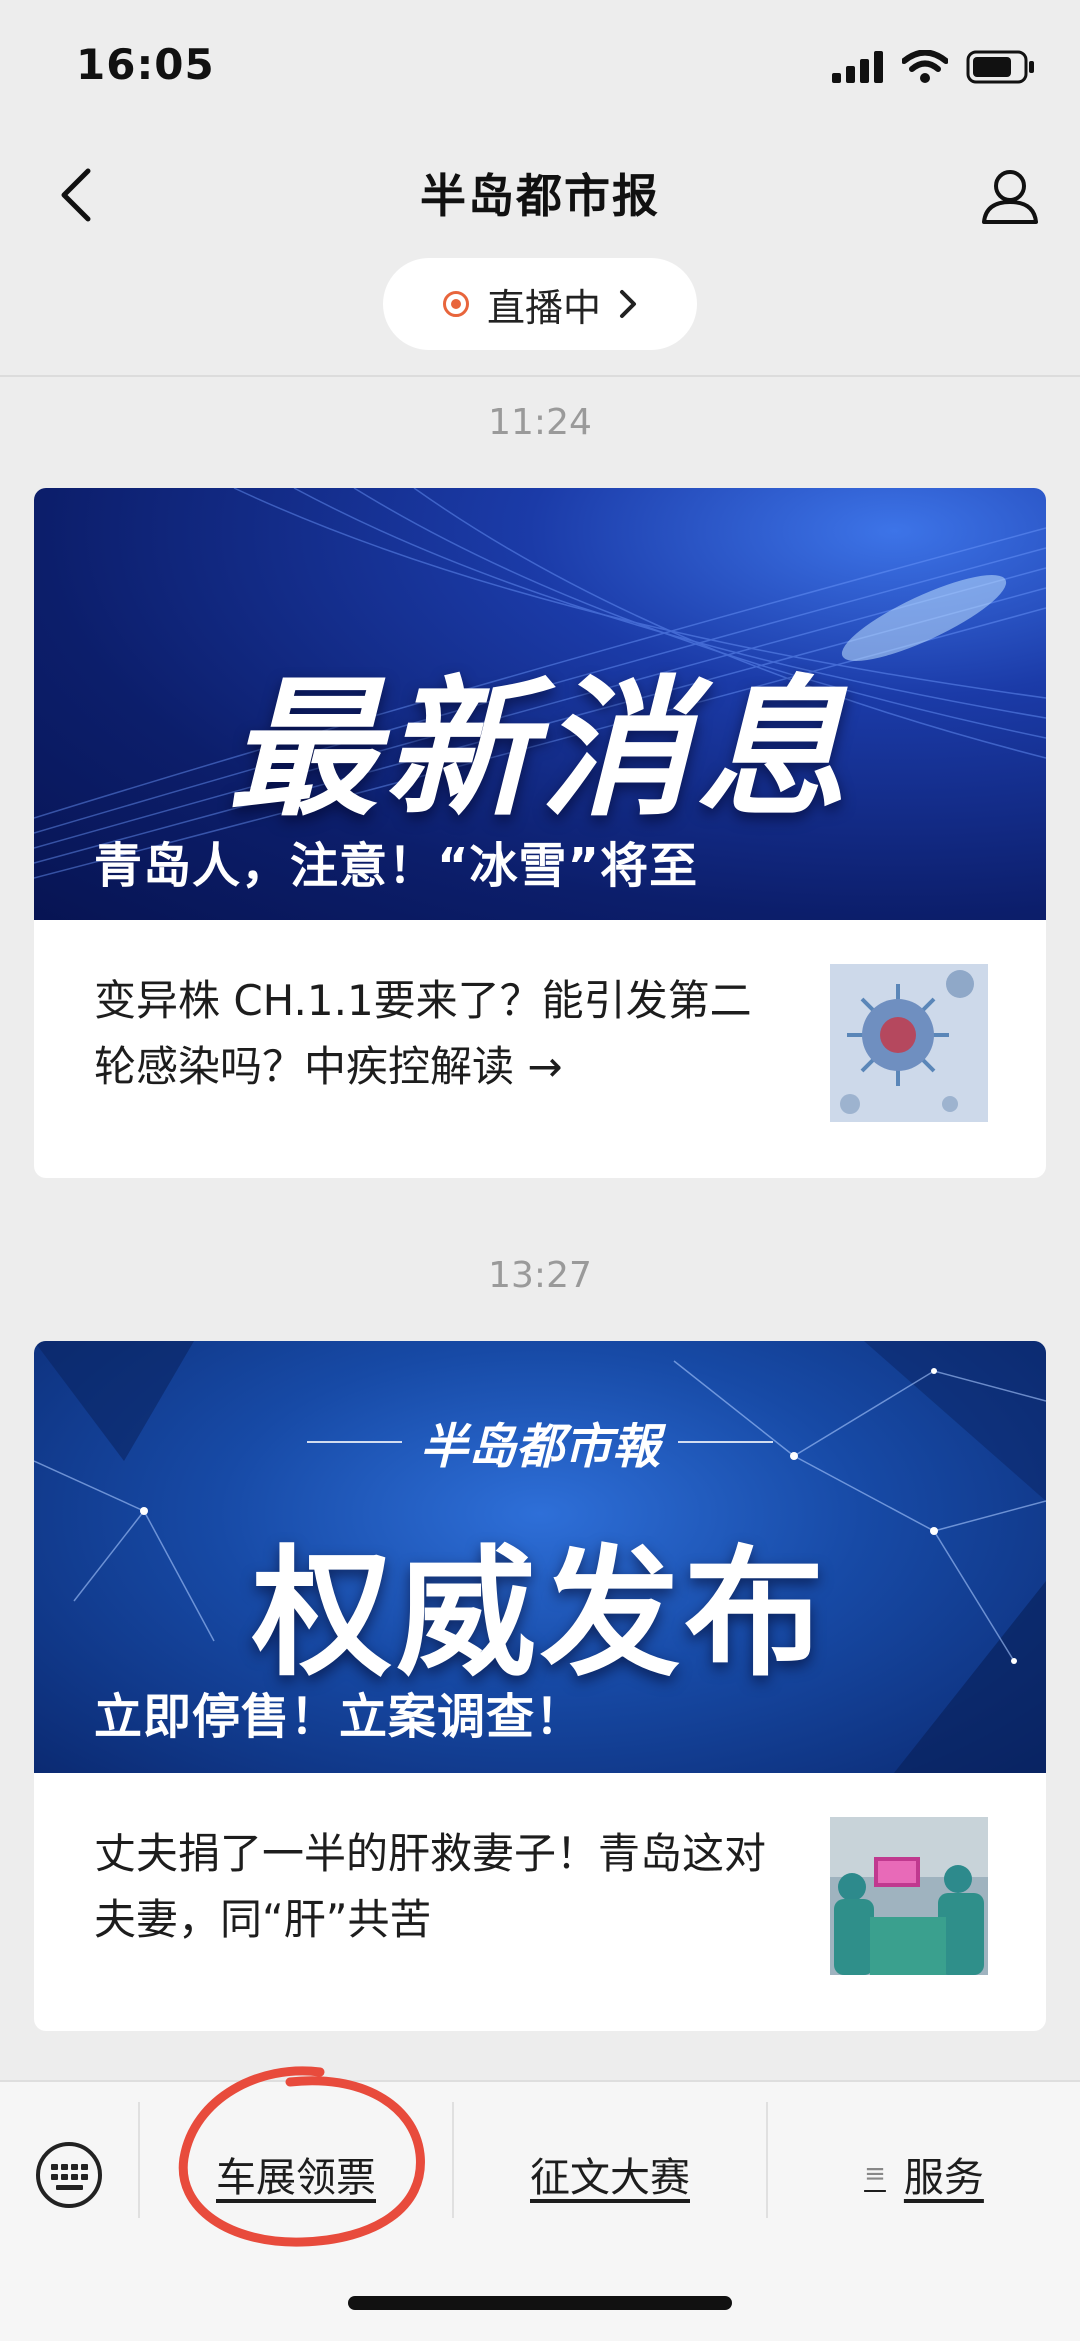  What do you see at coordinates (434, 1887) in the screenshot?
I see `article-title: 丈夫捐了一半的肝救妻子！青岛这对夫妻，同“肝”共苦` at bounding box center [434, 1887].